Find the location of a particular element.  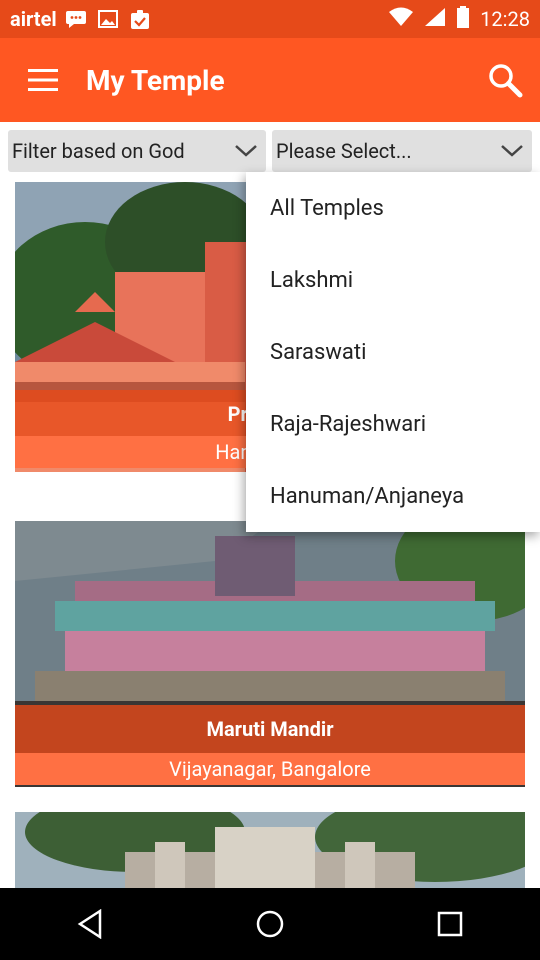

temple-card is located at coordinates (270, 850).